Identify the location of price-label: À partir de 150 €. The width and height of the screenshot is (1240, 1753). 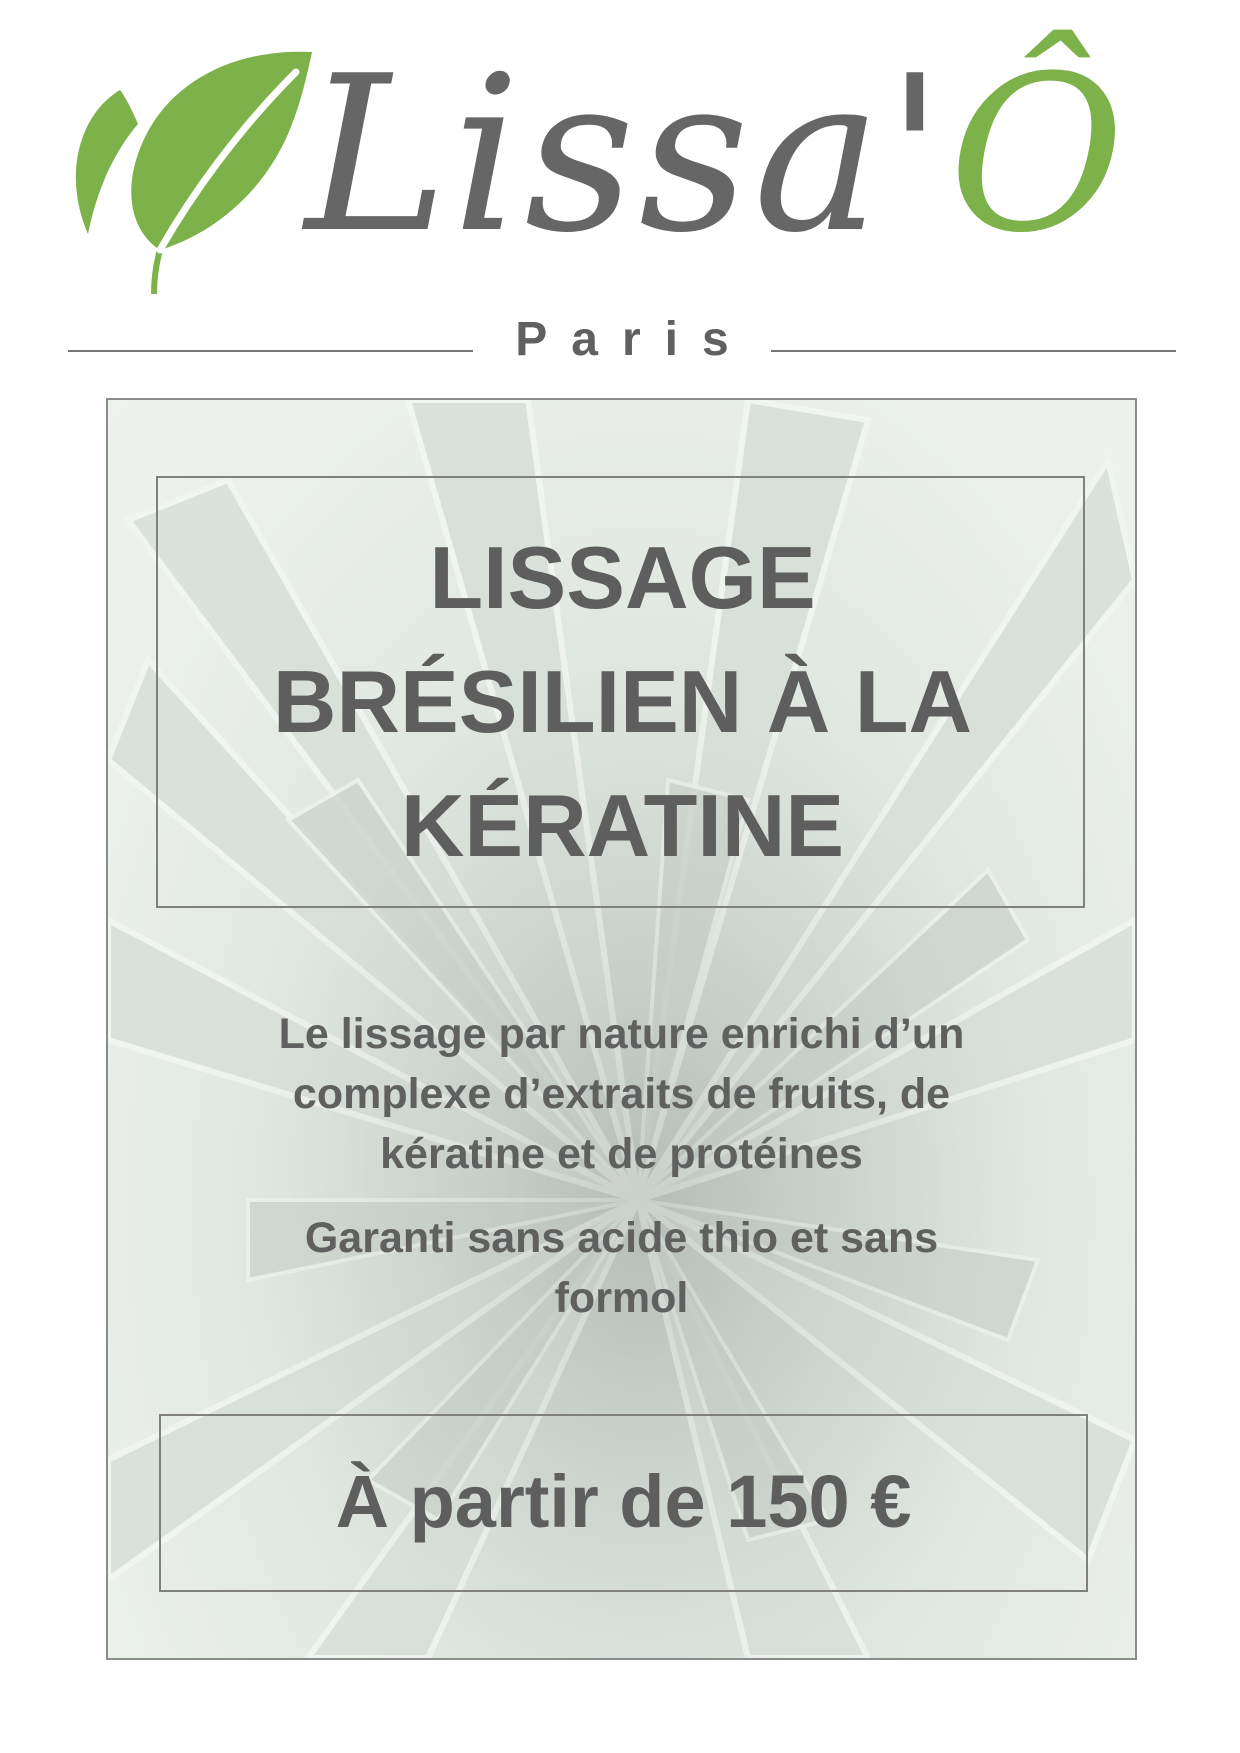
(623, 1501).